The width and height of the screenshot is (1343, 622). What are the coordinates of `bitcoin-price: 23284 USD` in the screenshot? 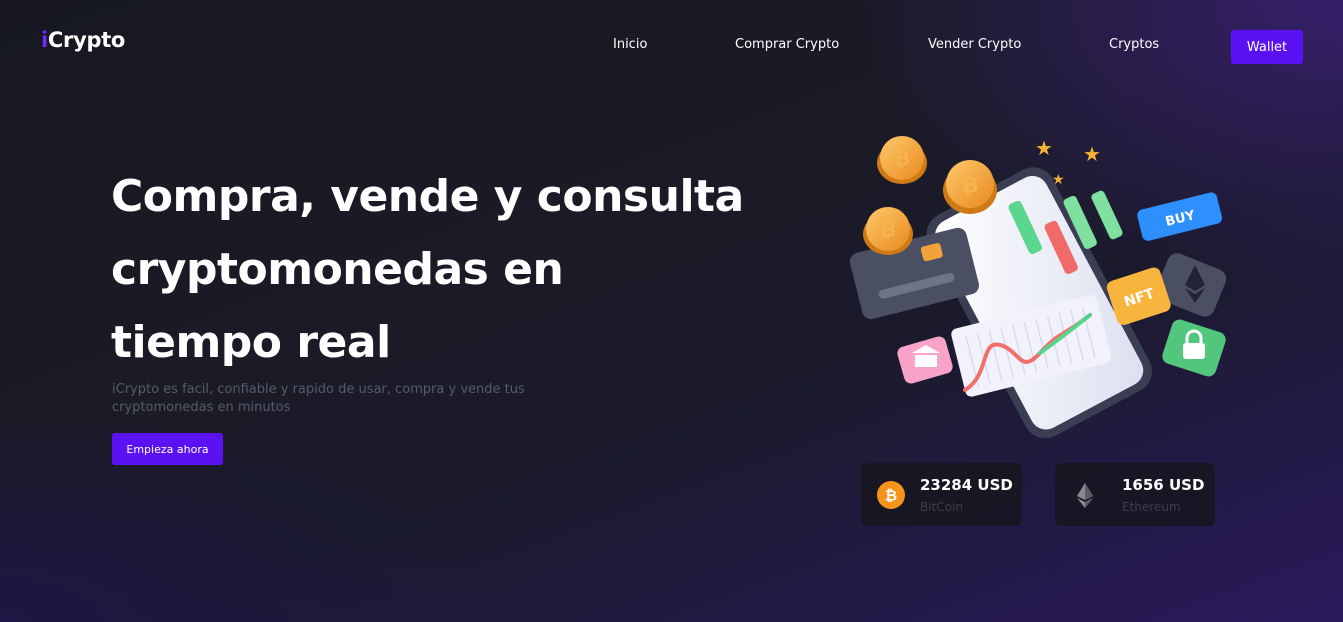 It's located at (966, 485).